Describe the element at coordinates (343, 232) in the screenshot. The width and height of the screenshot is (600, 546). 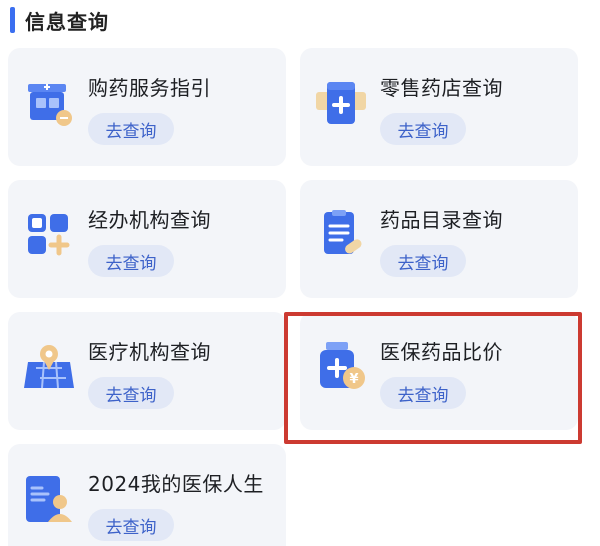
I see `drug-catalog-icon` at that location.